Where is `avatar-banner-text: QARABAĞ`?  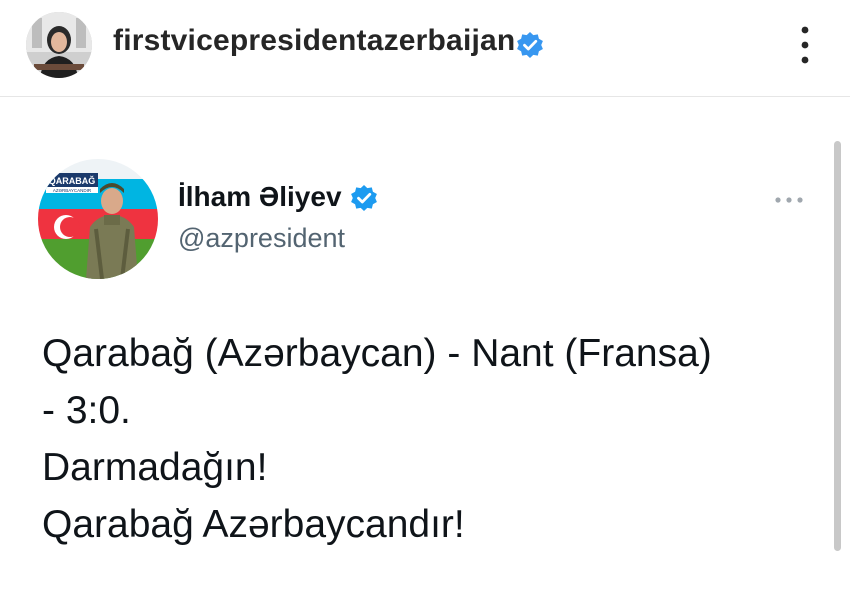 avatar-banner-text: QARABAĞ is located at coordinates (72, 180).